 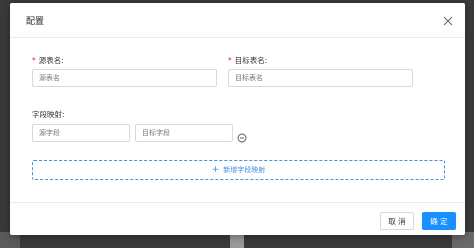 What do you see at coordinates (35, 22) in the screenshot?
I see `modal-title: 配置` at bounding box center [35, 22].